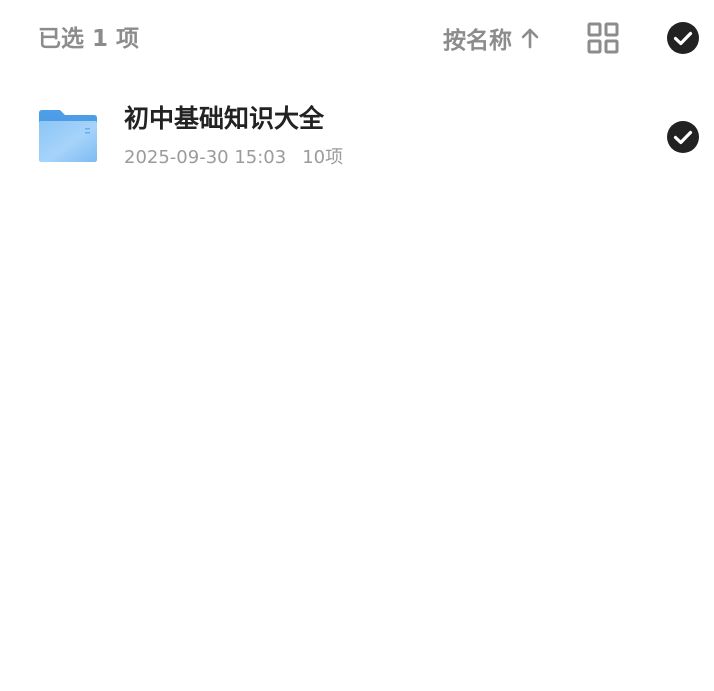 The width and height of the screenshot is (714, 691). I want to click on sort-by-name-button: 按名称, so click(491, 38).